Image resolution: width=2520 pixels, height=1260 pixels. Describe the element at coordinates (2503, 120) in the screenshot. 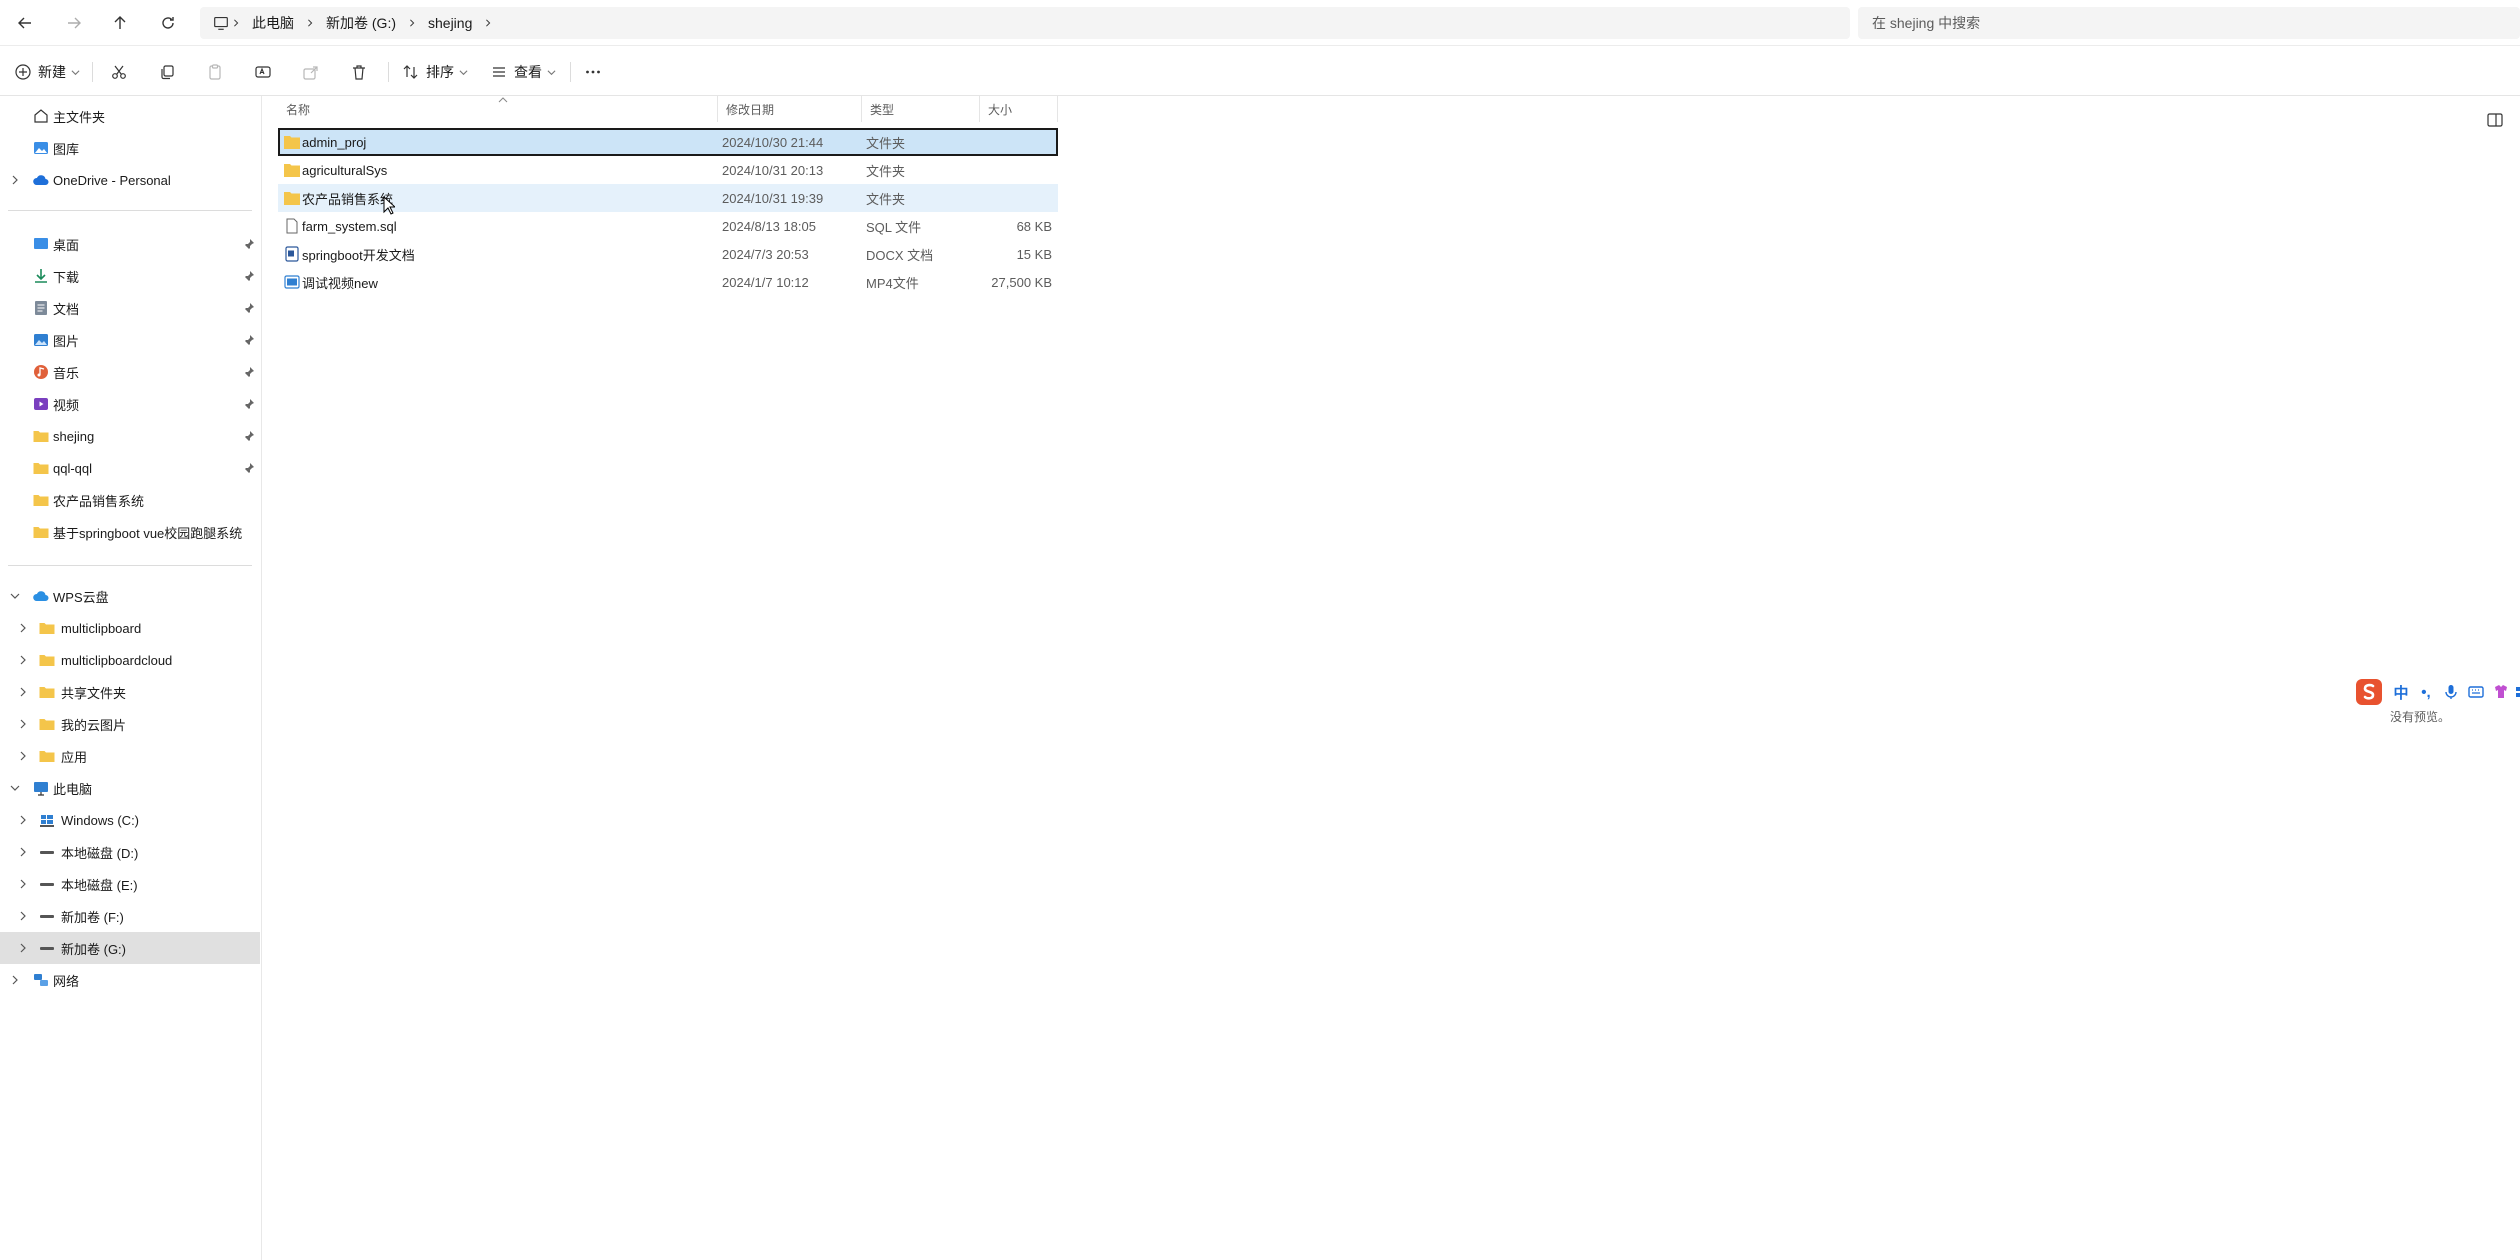

I see `preview-pane-button` at that location.